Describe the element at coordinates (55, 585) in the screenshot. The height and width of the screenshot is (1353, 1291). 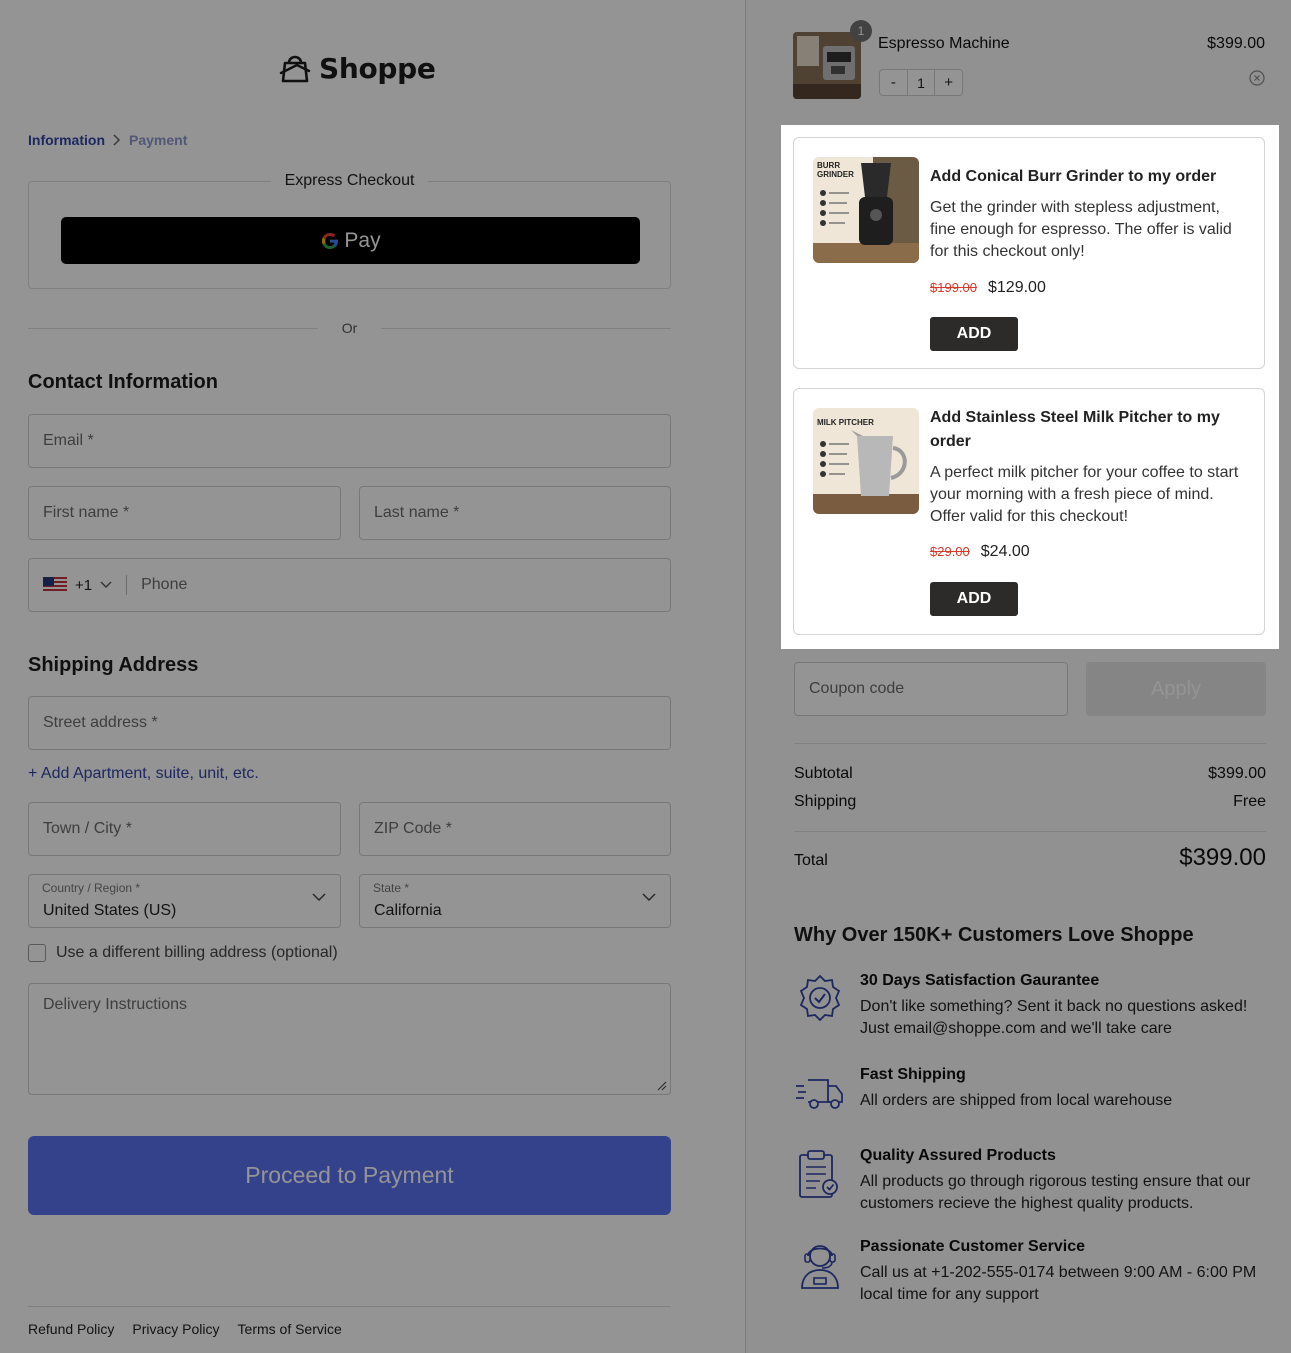
I see `us-flag-icon` at that location.